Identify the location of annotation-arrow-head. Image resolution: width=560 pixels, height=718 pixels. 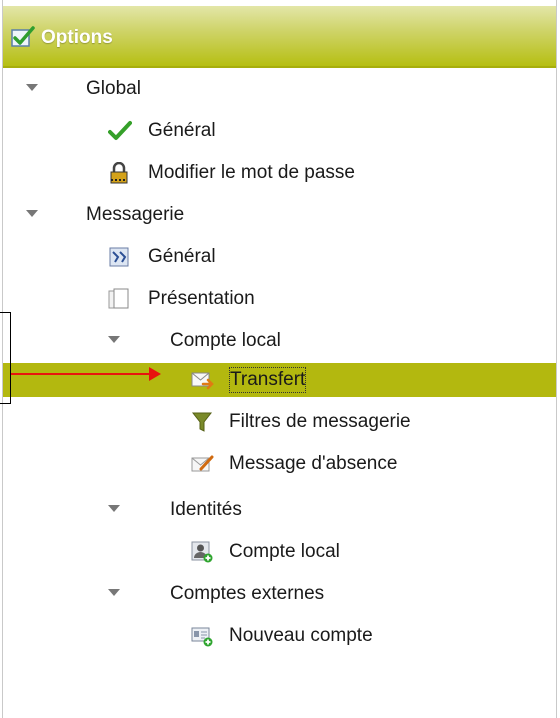
(155, 374).